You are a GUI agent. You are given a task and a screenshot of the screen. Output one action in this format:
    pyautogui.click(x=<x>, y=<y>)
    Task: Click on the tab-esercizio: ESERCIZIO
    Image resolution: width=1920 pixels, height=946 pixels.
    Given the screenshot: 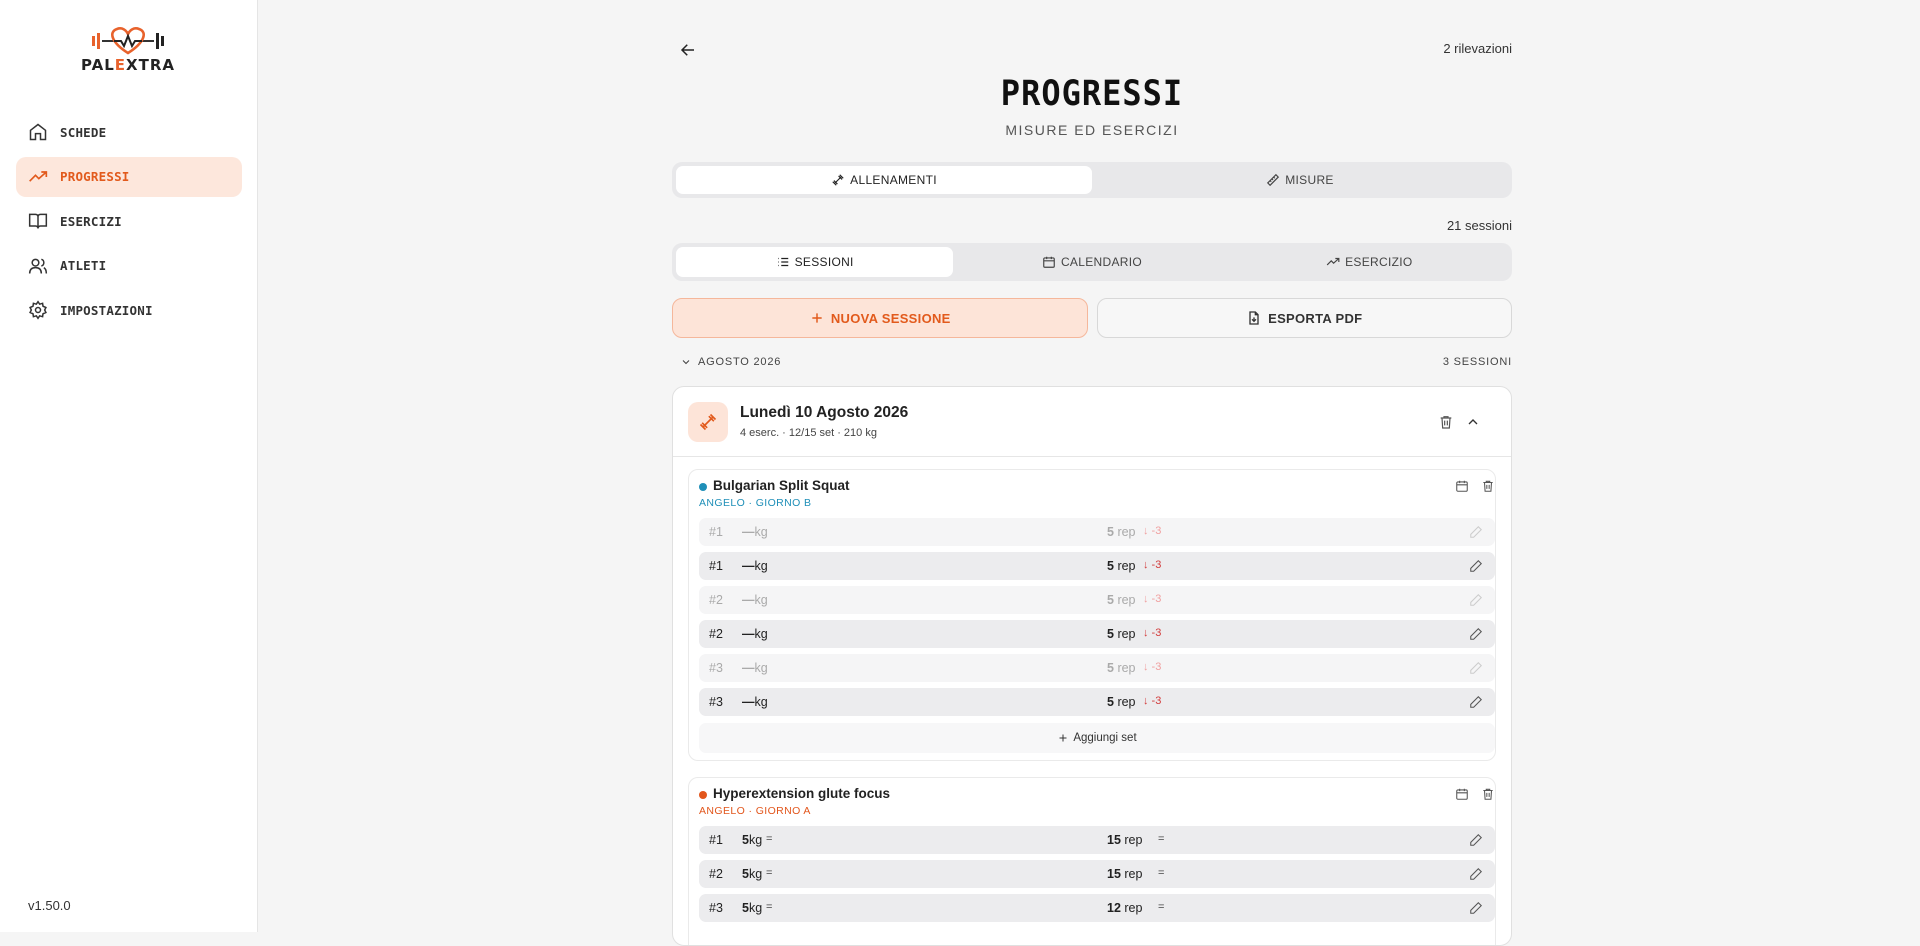 What is the action you would take?
    pyautogui.click(x=1369, y=262)
    